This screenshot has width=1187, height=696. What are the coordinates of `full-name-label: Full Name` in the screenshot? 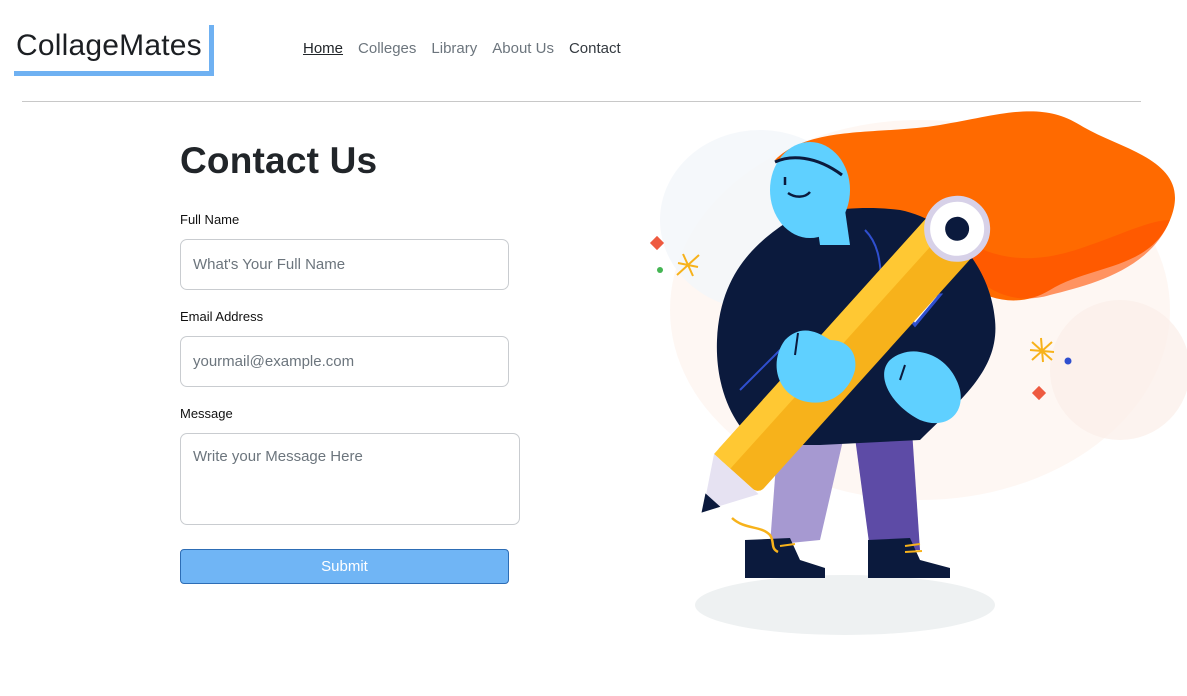 It's located at (210, 219).